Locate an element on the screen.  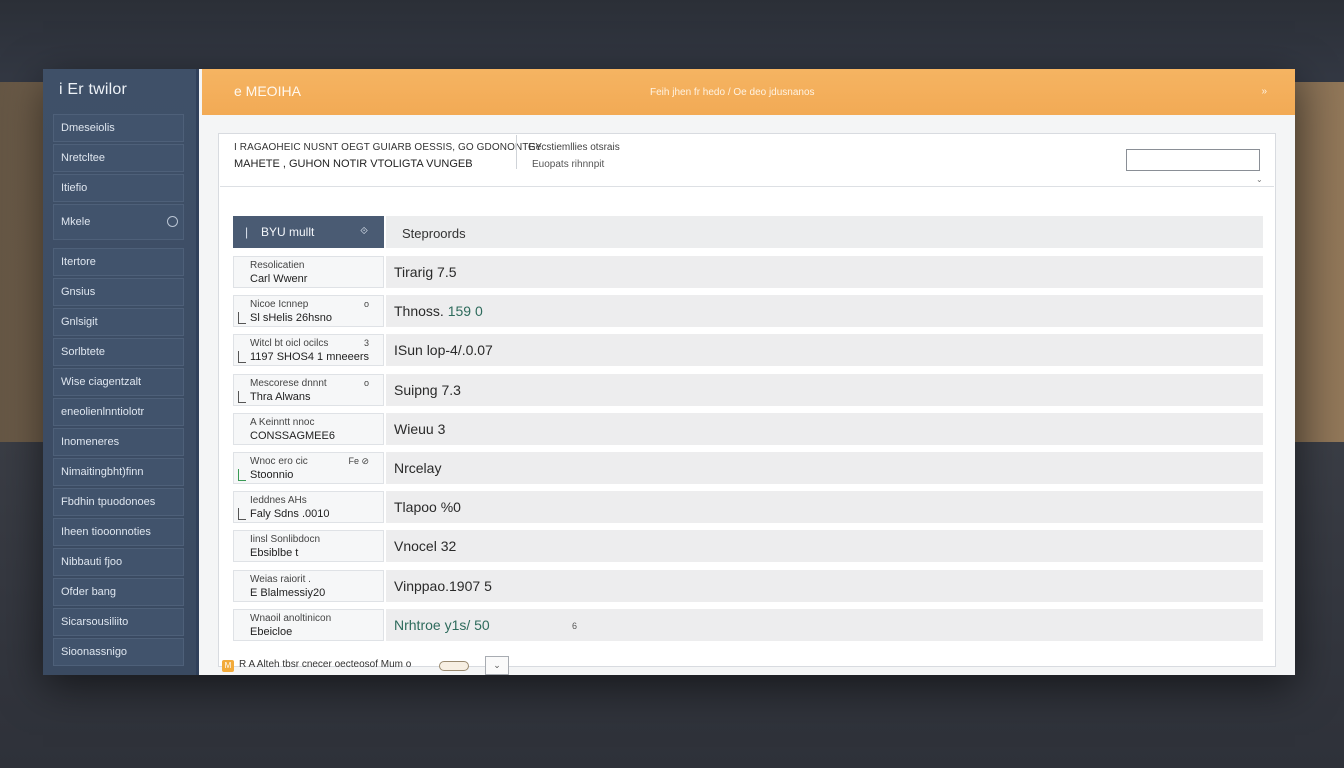
header-breadcrumb: Feih jhen fr hedo / Oe deo jdusnanos is located at coordinates (732, 92).